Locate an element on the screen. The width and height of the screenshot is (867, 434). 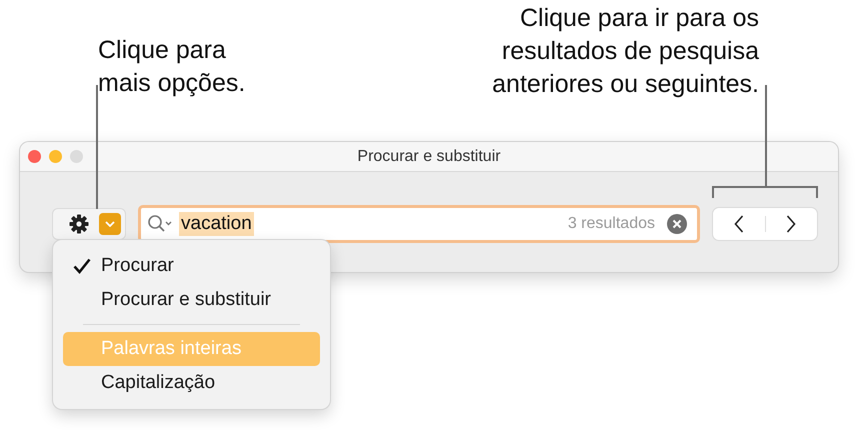
menu-item: Procurar is located at coordinates (191, 266).